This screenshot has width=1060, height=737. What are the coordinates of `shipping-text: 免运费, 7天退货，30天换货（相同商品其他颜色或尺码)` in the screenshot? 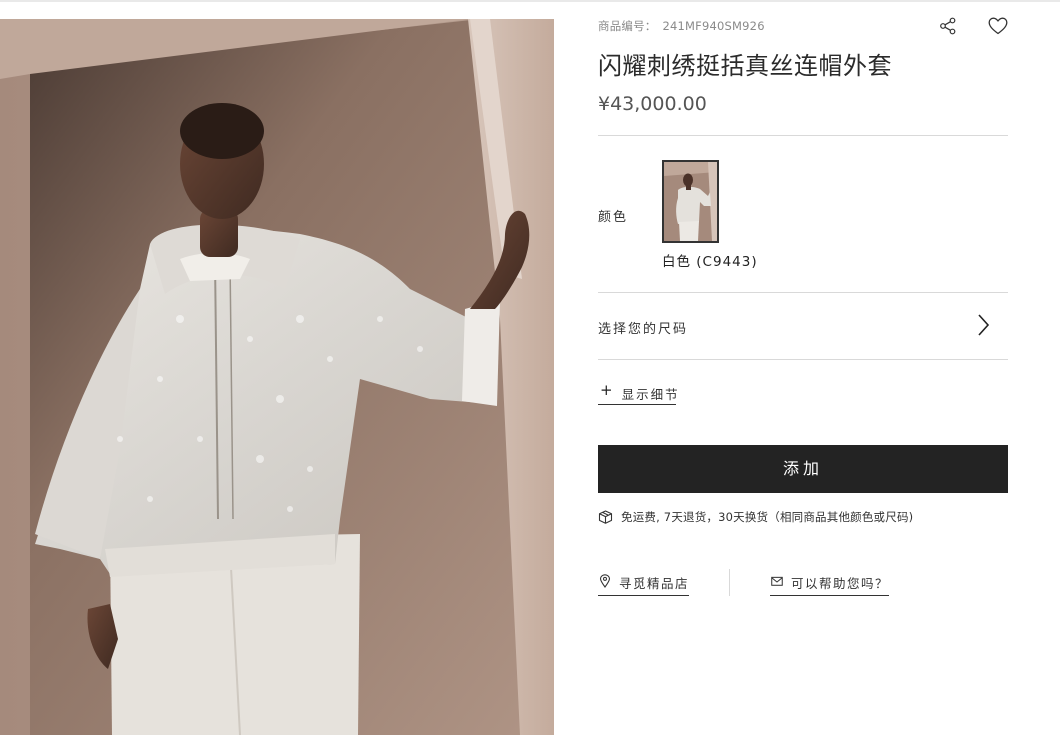 It's located at (767, 517).